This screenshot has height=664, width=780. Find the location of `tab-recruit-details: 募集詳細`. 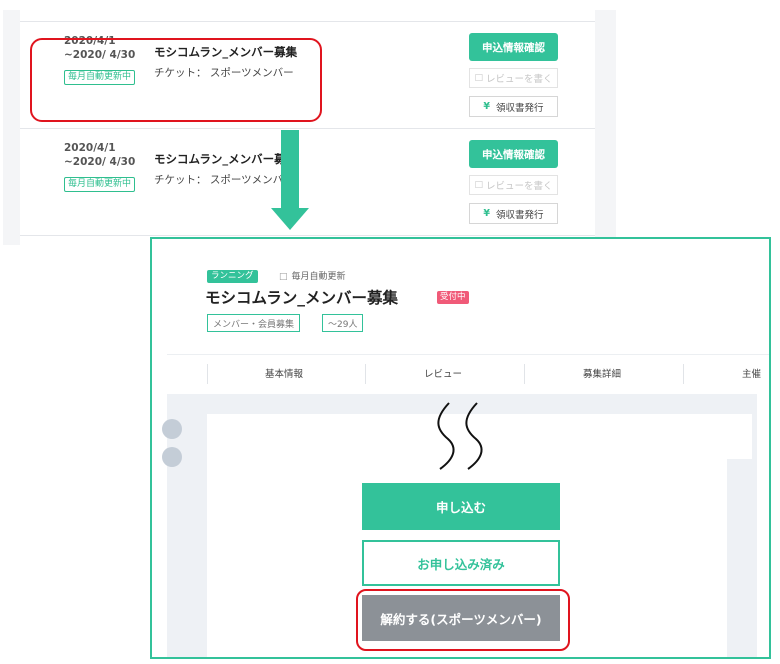

tab-recruit-details: 募集詳細 is located at coordinates (602, 373).